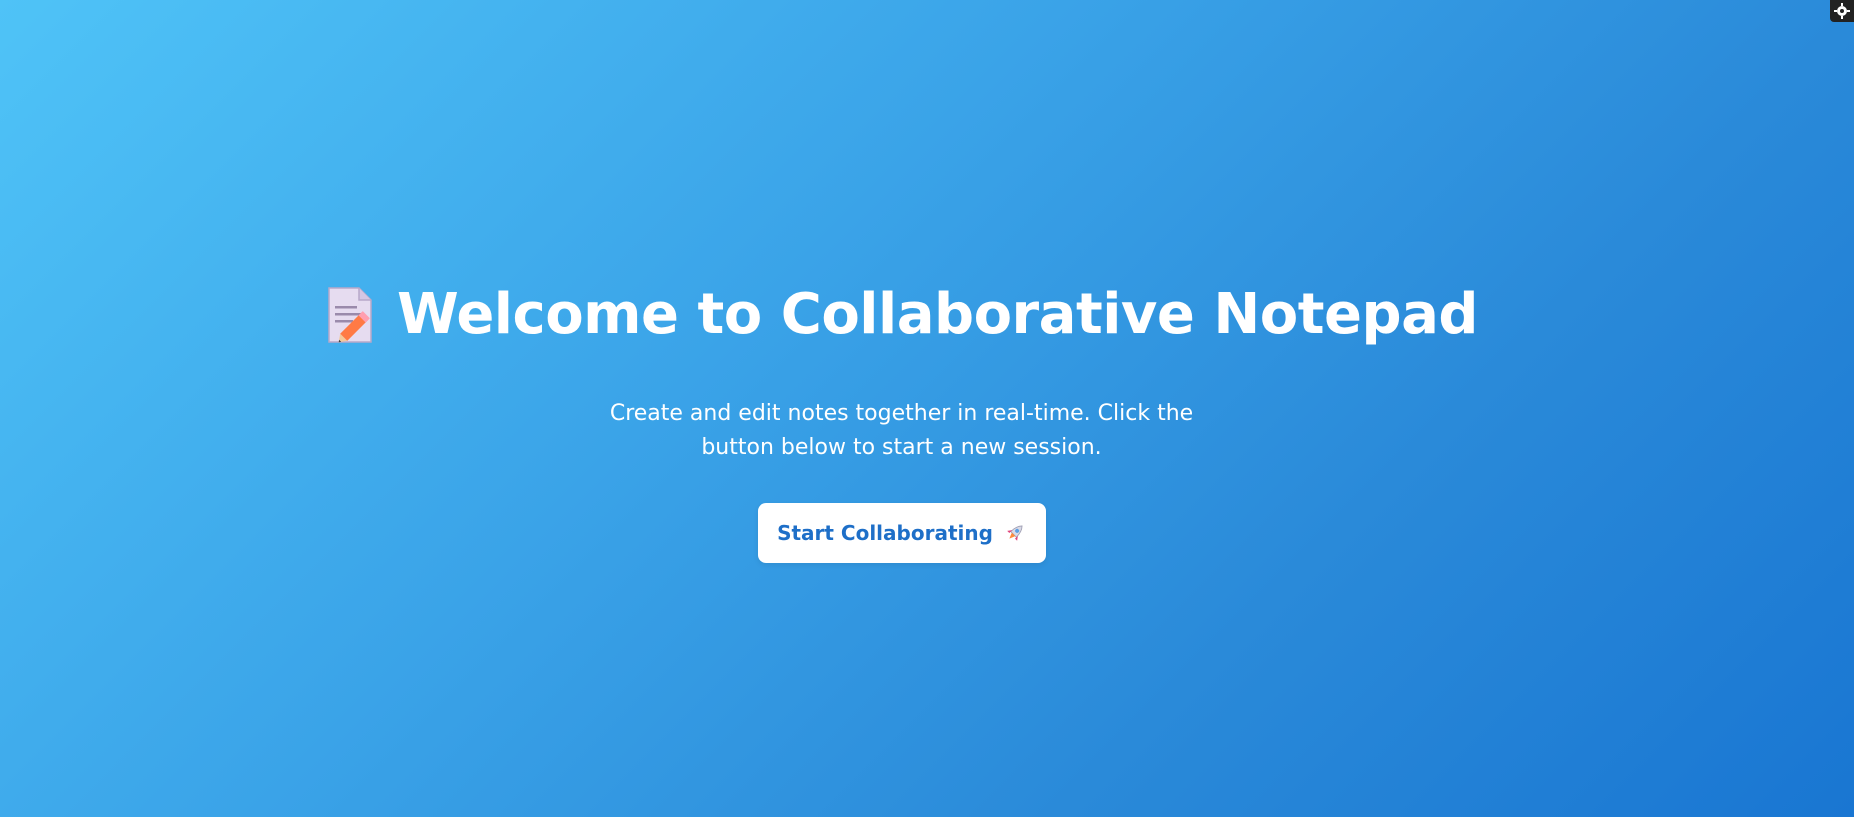 This screenshot has width=1854, height=817. What do you see at coordinates (885, 533) in the screenshot?
I see `start-button-label: Start Collaborating` at bounding box center [885, 533].